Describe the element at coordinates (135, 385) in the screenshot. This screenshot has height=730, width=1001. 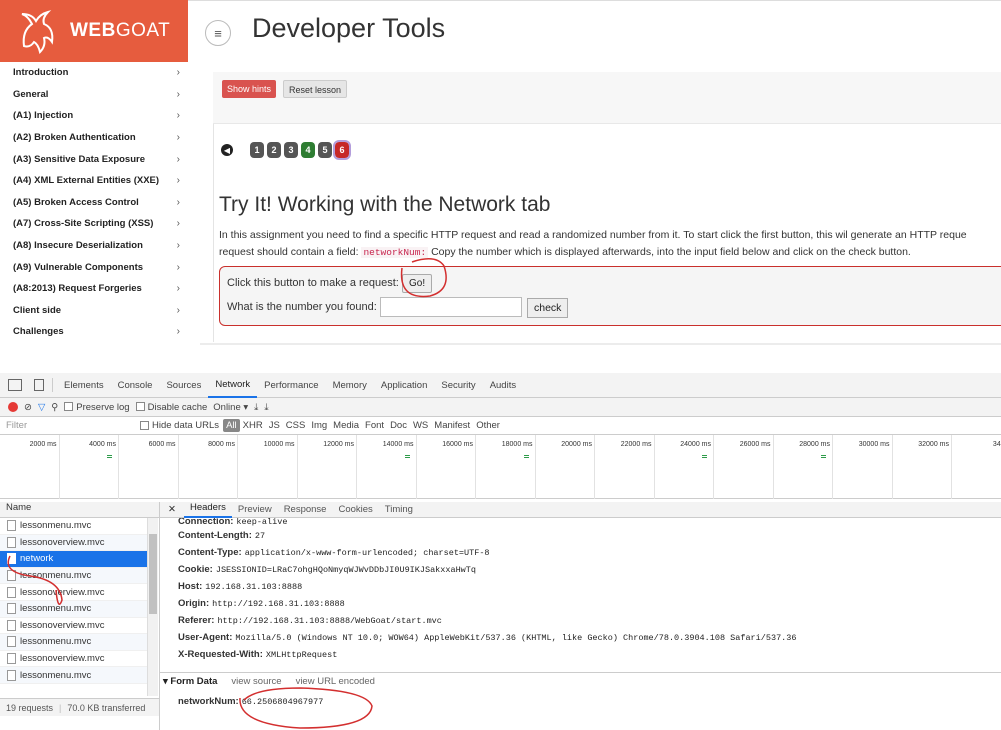
I see `tab-console: Console` at that location.